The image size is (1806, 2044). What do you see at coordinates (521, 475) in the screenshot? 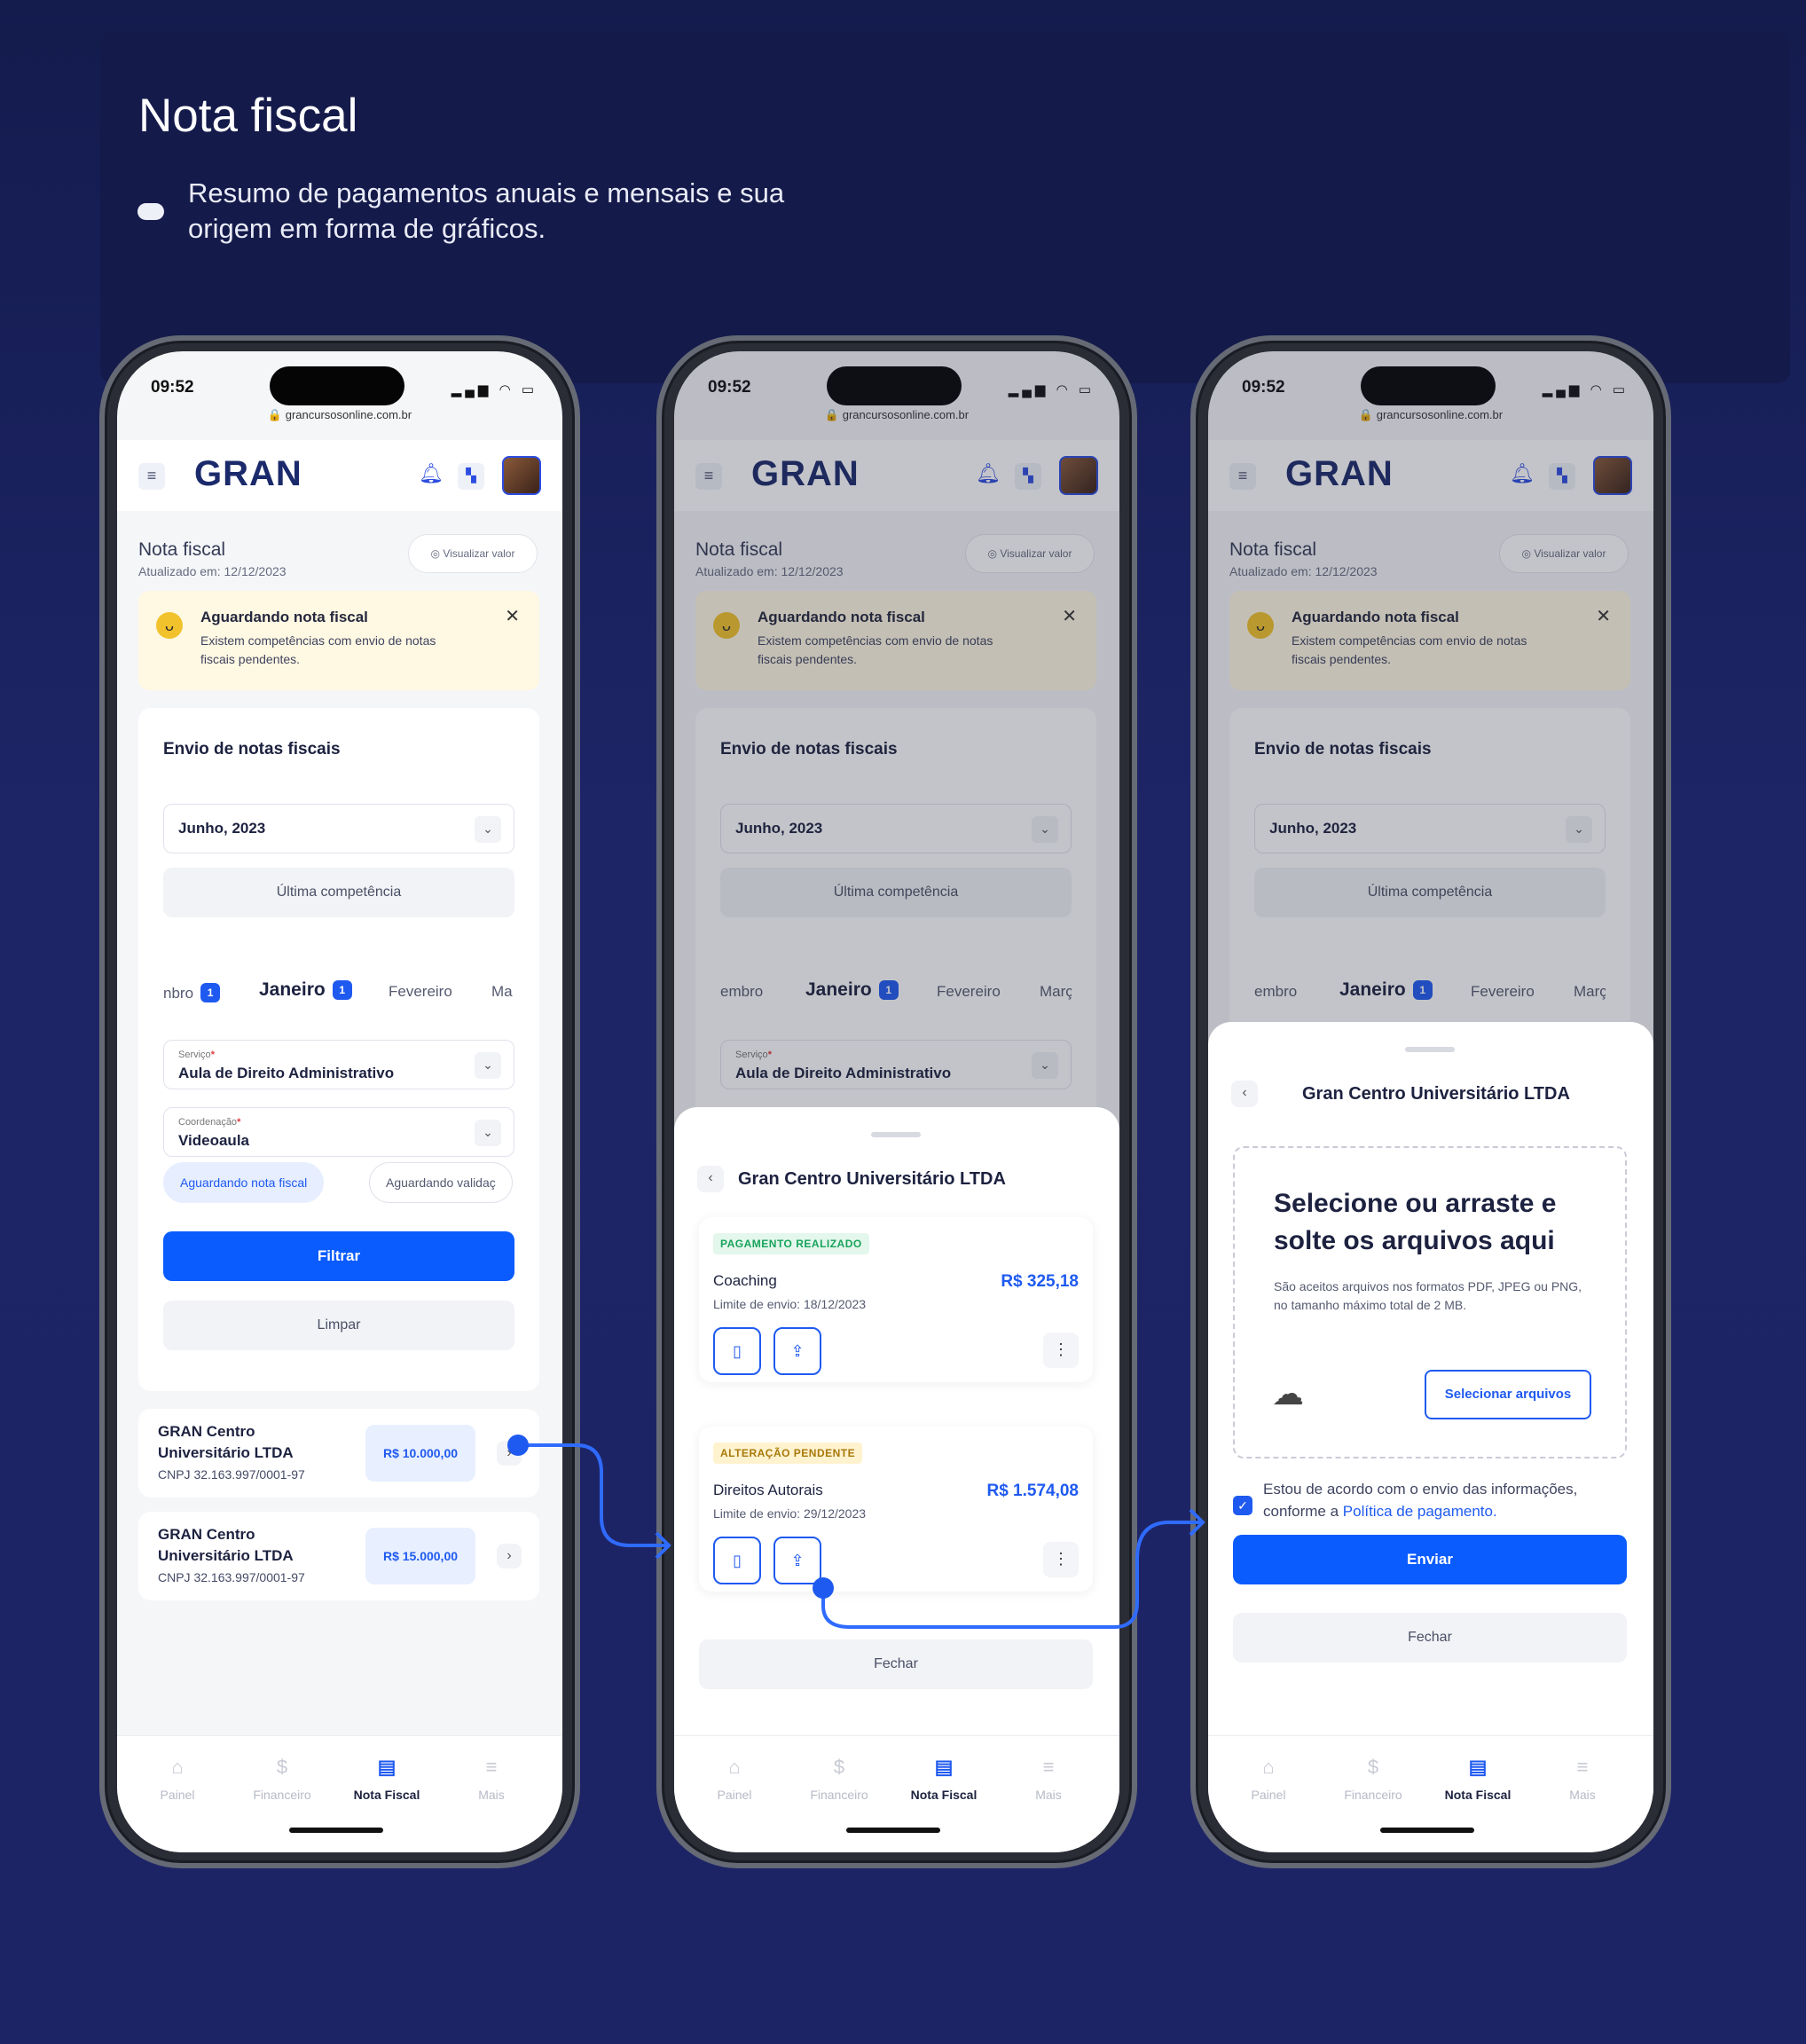
I see `avatar` at bounding box center [521, 475].